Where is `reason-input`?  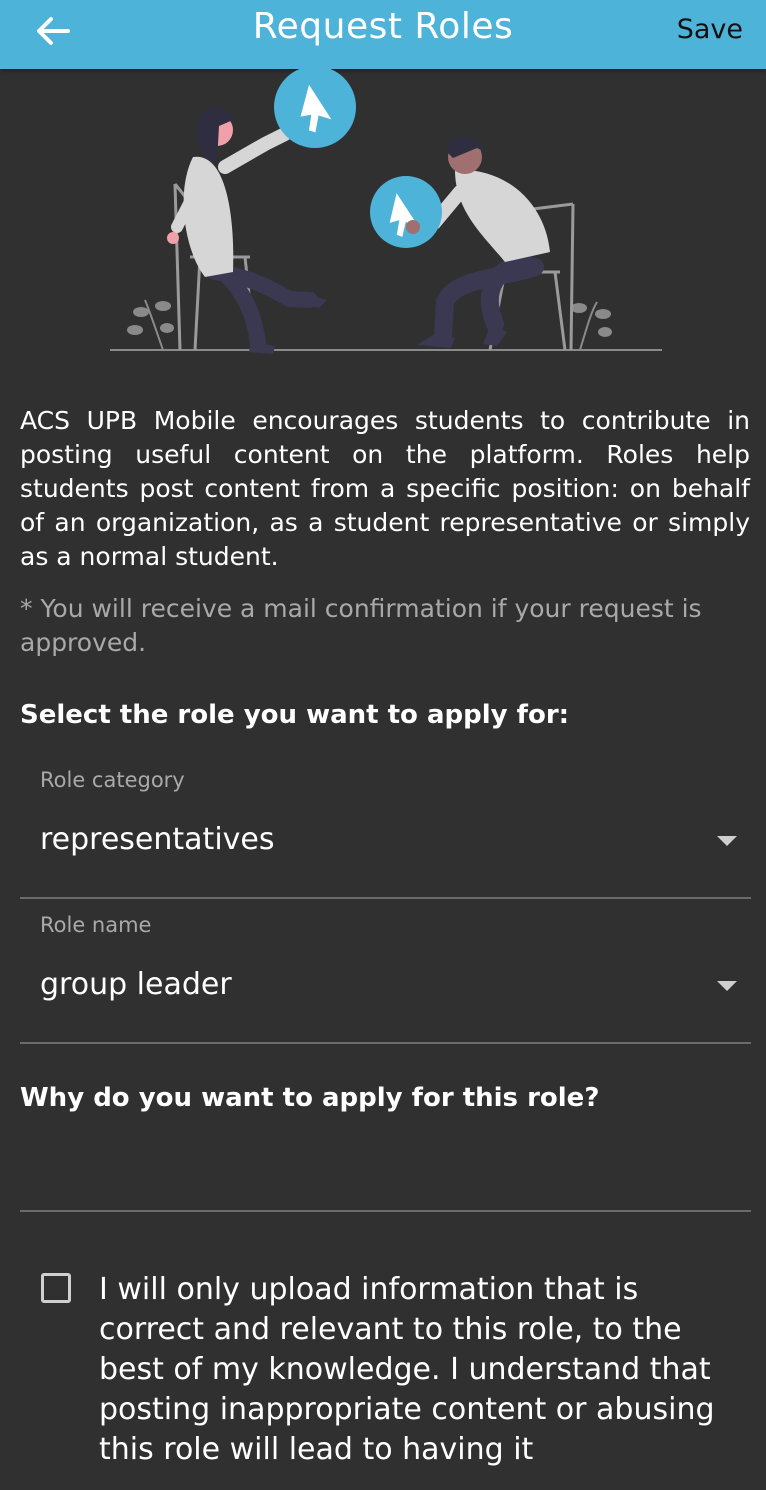 reason-input is located at coordinates (385, 1176).